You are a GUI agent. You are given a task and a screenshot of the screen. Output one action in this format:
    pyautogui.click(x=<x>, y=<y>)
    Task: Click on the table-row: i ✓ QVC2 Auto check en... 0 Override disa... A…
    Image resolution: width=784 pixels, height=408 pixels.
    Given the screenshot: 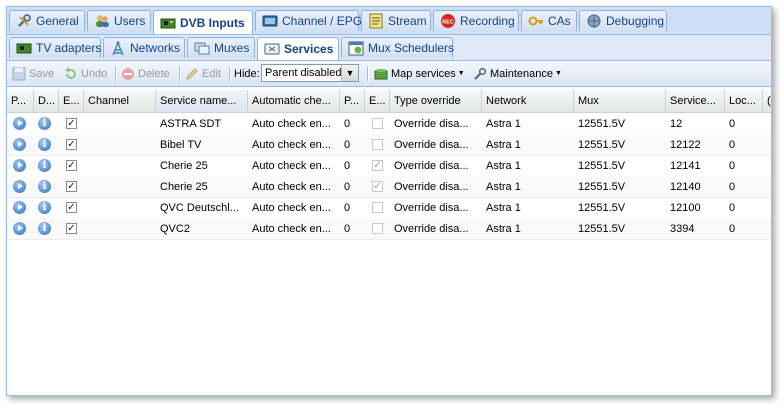 What is the action you would take?
    pyautogui.click(x=389, y=229)
    